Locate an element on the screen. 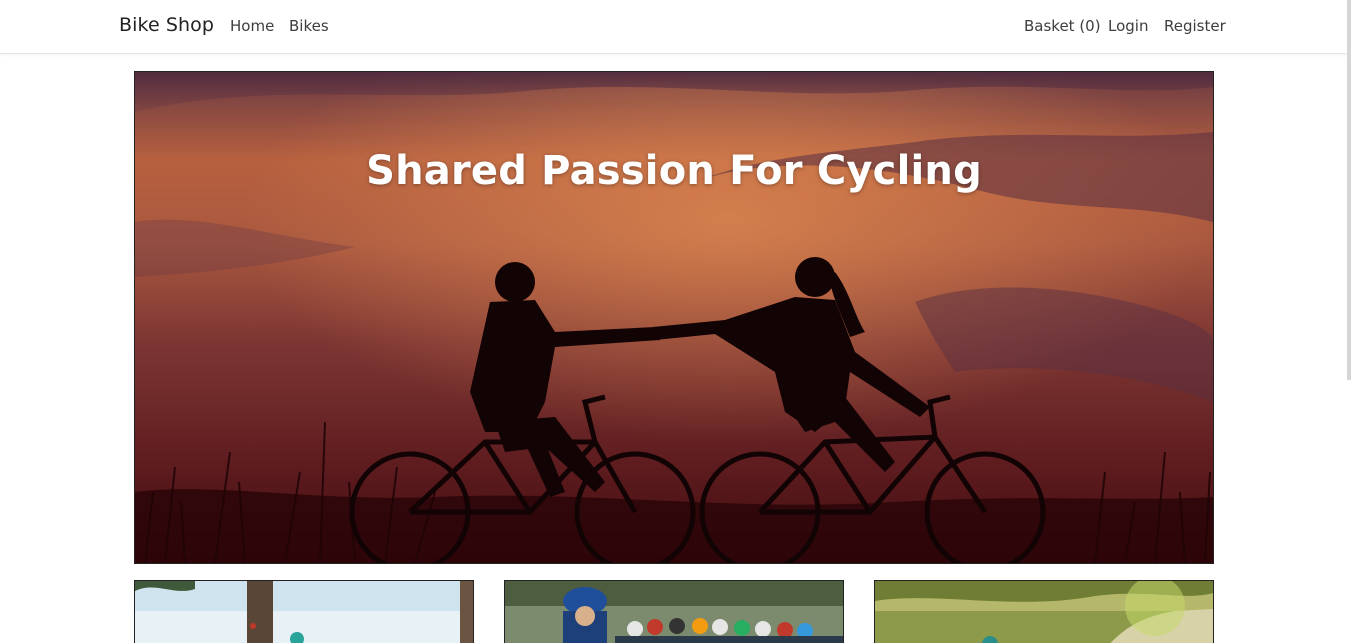 The image size is (1351, 643). nav-login-link: Login is located at coordinates (1128, 26).